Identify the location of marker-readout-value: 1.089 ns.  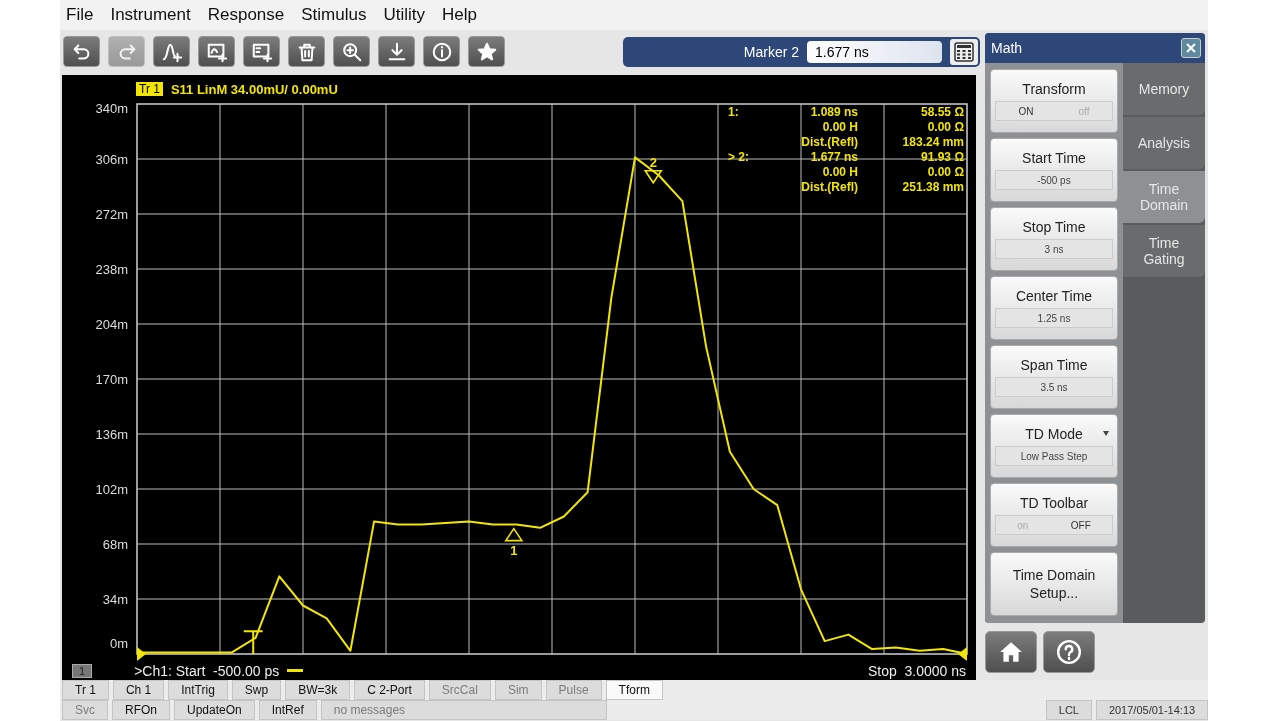
(833, 112).